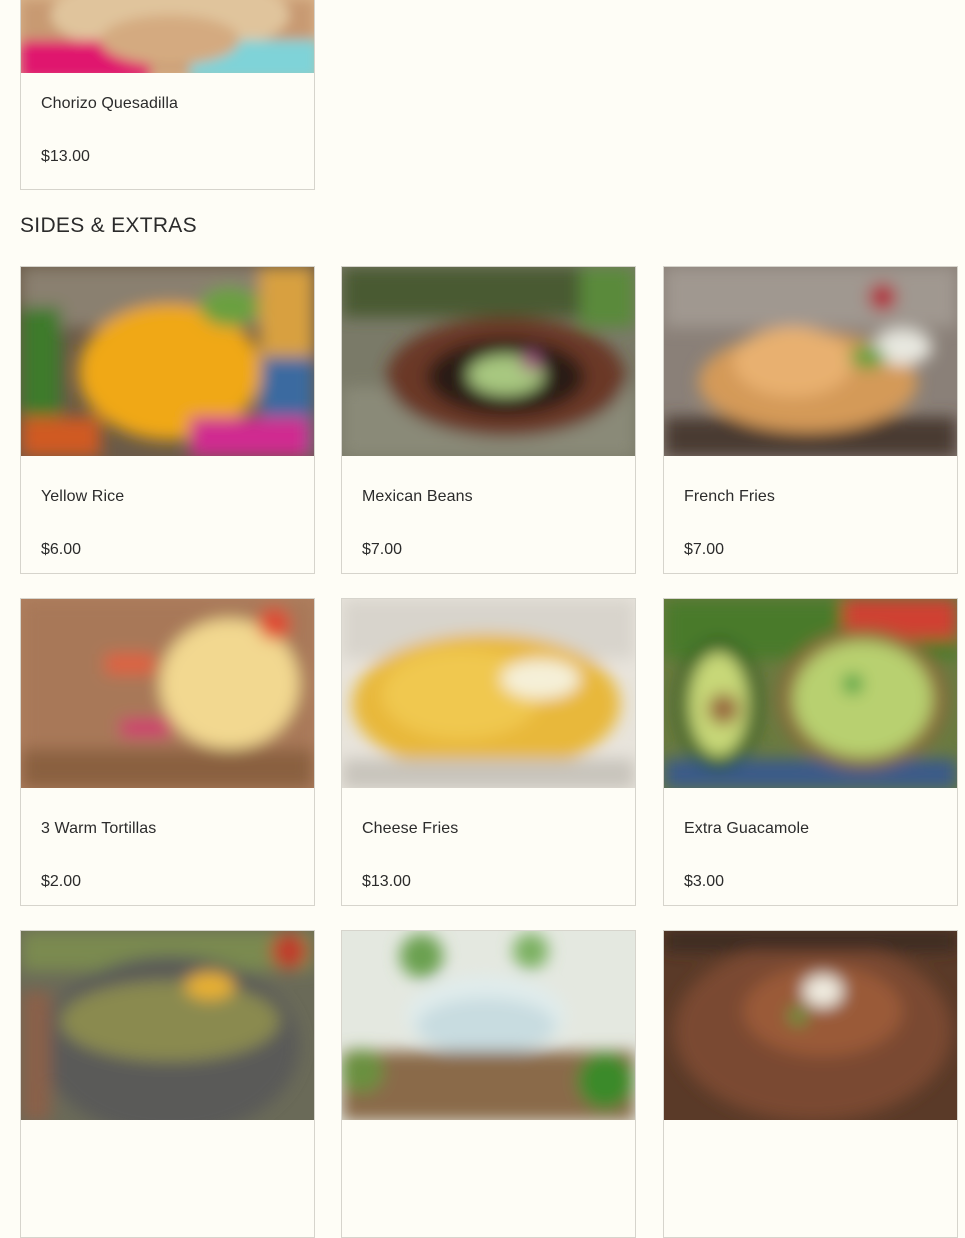 The height and width of the screenshot is (1238, 965). I want to click on section-title: SIDES & EXTRAS, so click(108, 225).